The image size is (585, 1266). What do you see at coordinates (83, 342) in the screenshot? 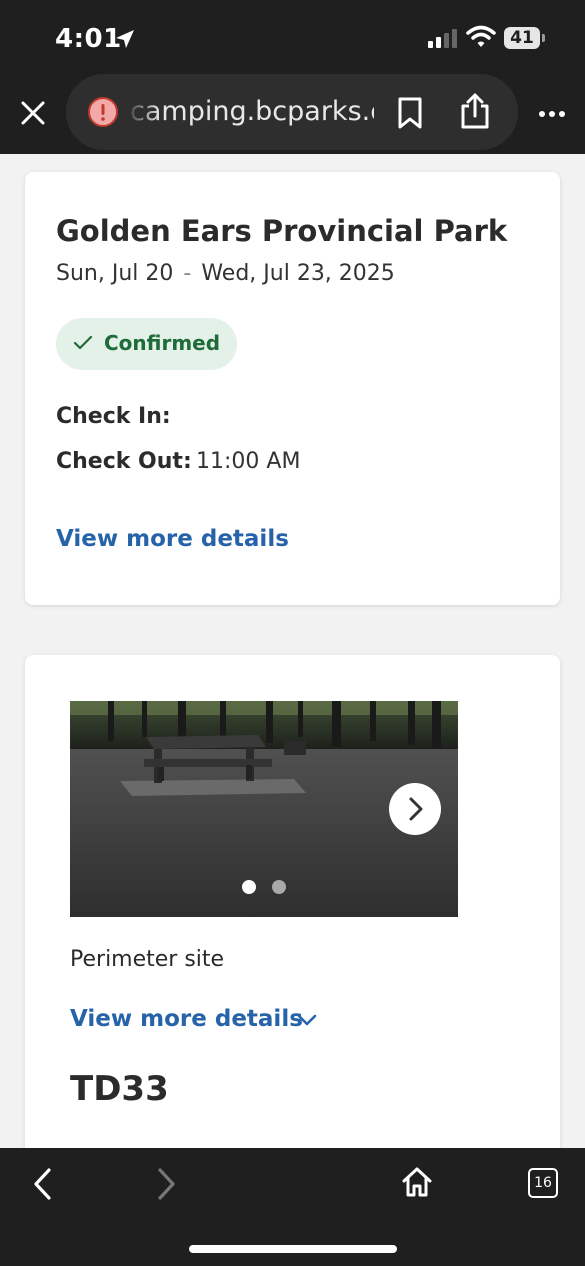
I see `check-icon` at bounding box center [83, 342].